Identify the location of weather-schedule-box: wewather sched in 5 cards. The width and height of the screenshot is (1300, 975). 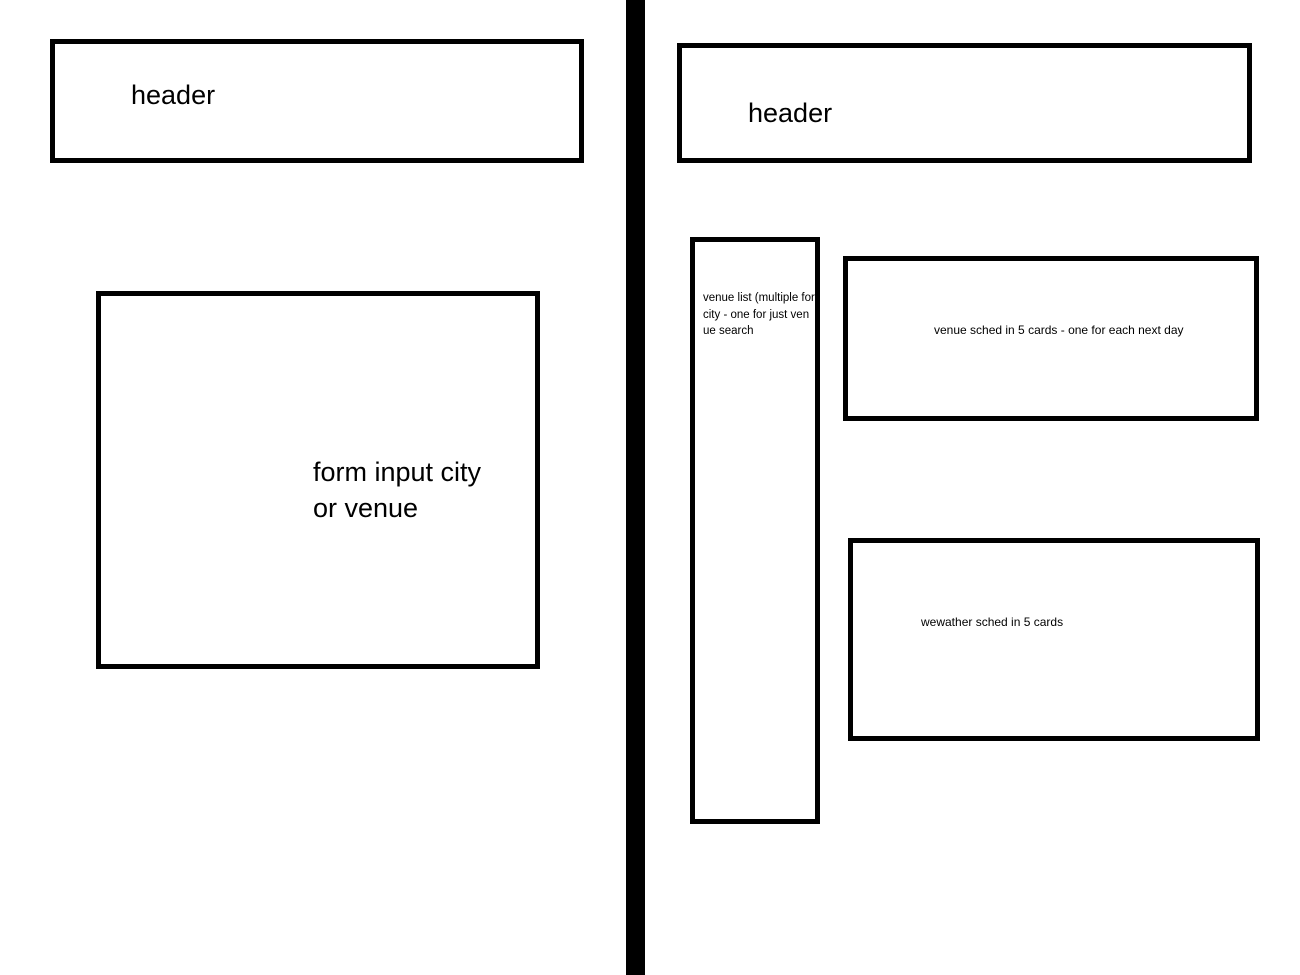
(1054, 639).